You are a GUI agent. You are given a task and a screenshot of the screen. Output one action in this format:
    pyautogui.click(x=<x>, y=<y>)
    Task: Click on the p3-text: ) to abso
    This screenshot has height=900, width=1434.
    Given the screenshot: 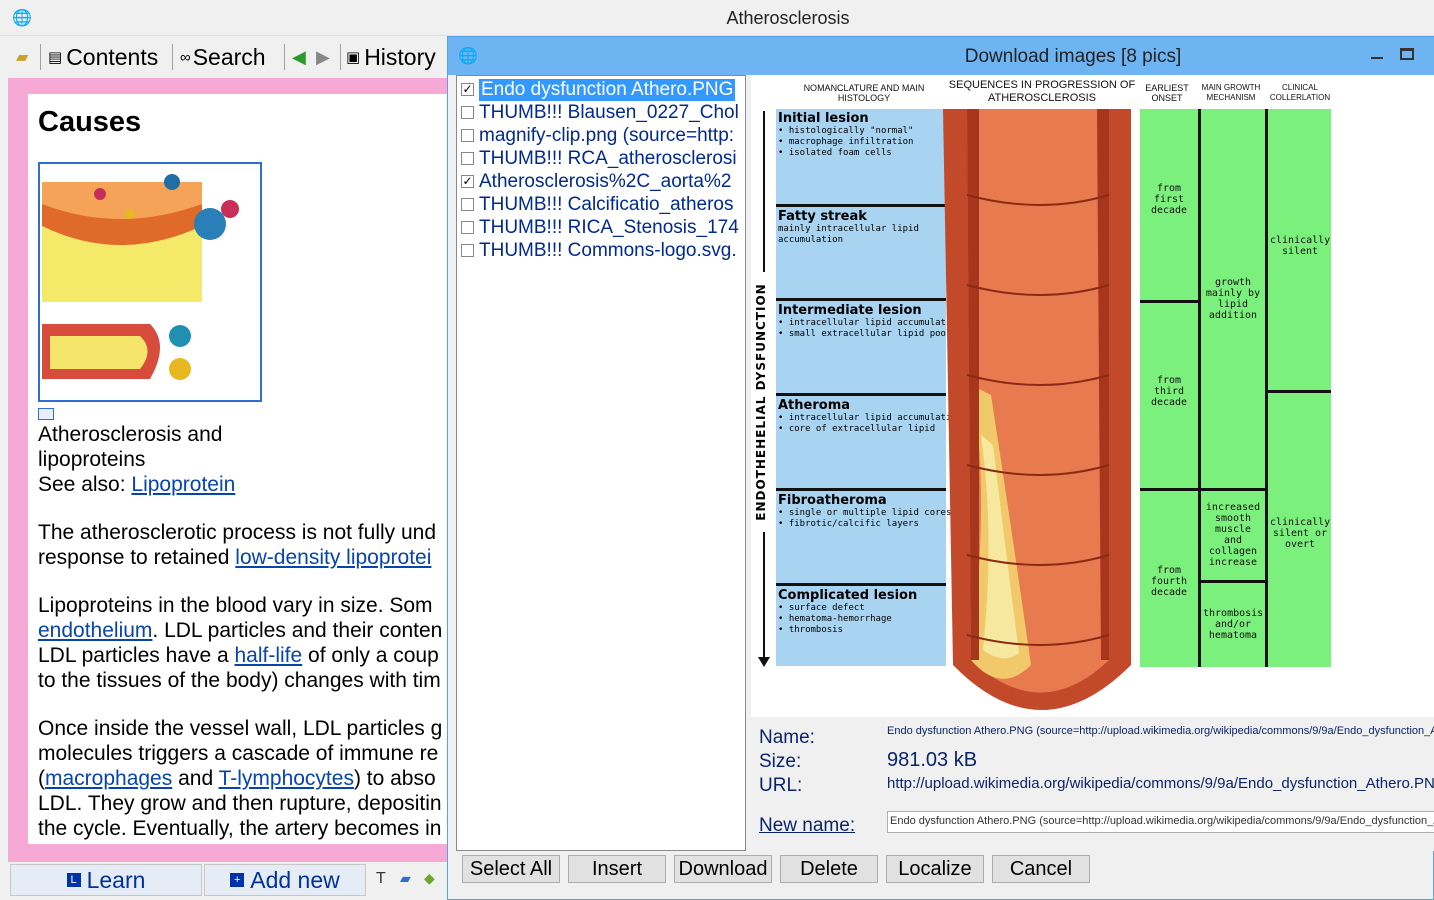 What is the action you would take?
    pyautogui.click(x=394, y=778)
    